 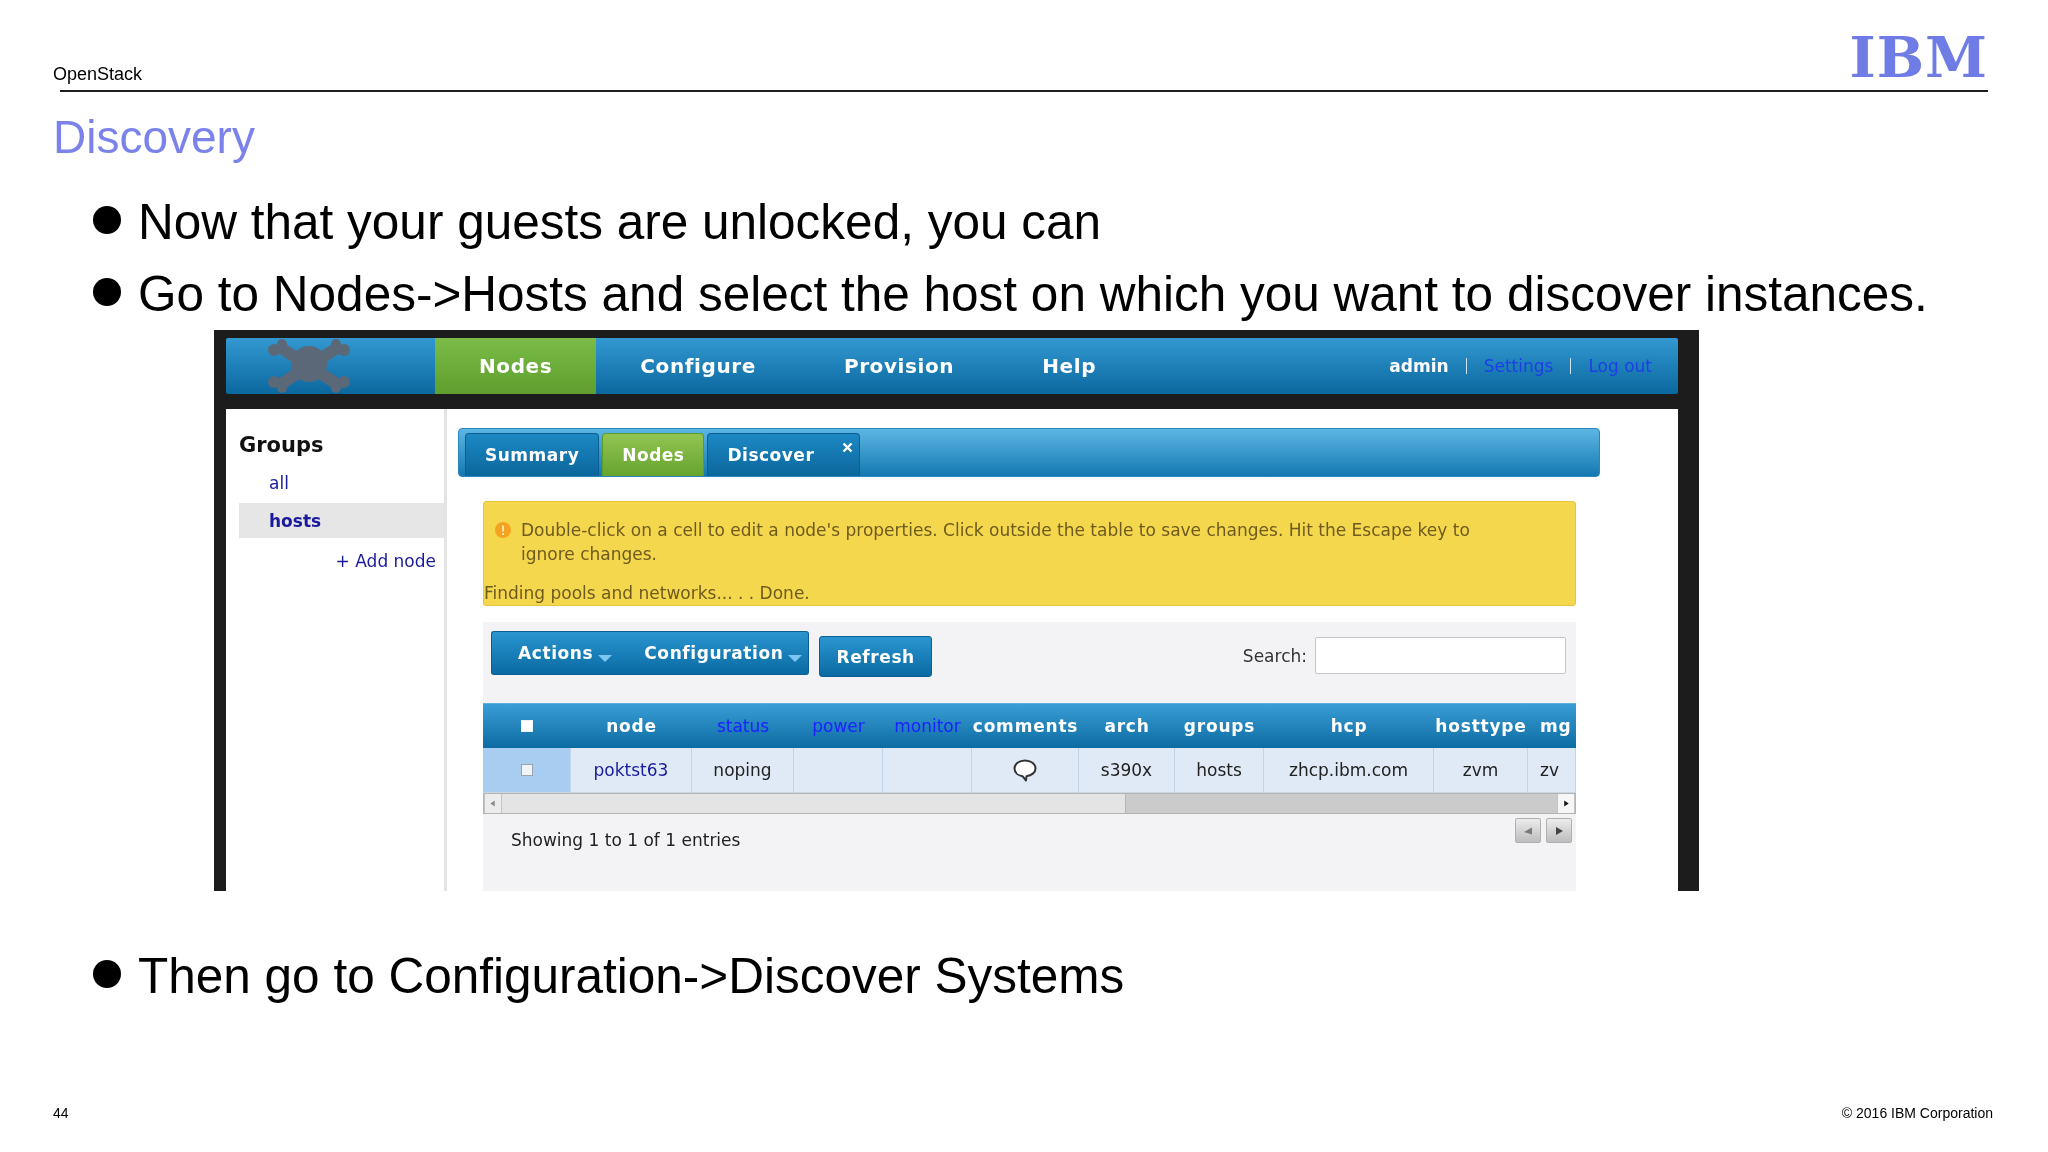 What do you see at coordinates (698, 366) in the screenshot?
I see `nav-tab: Configure` at bounding box center [698, 366].